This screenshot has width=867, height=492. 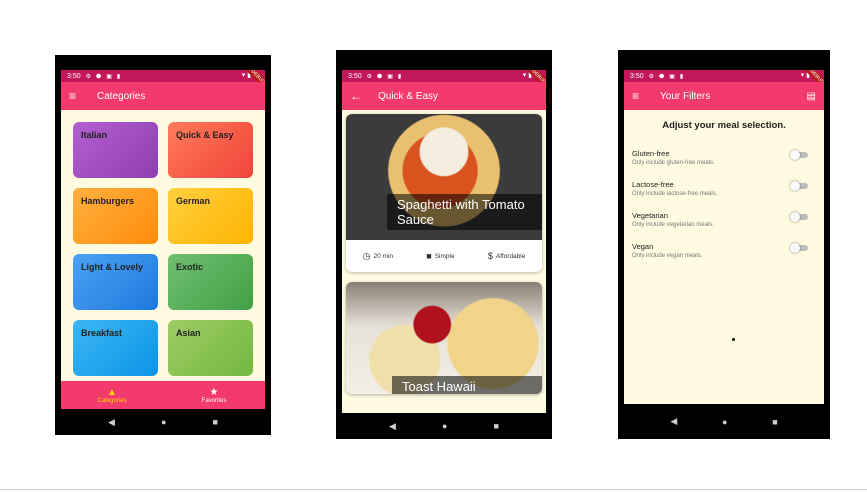 What do you see at coordinates (366, 255) in the screenshot?
I see `clock-icon: ◷` at bounding box center [366, 255].